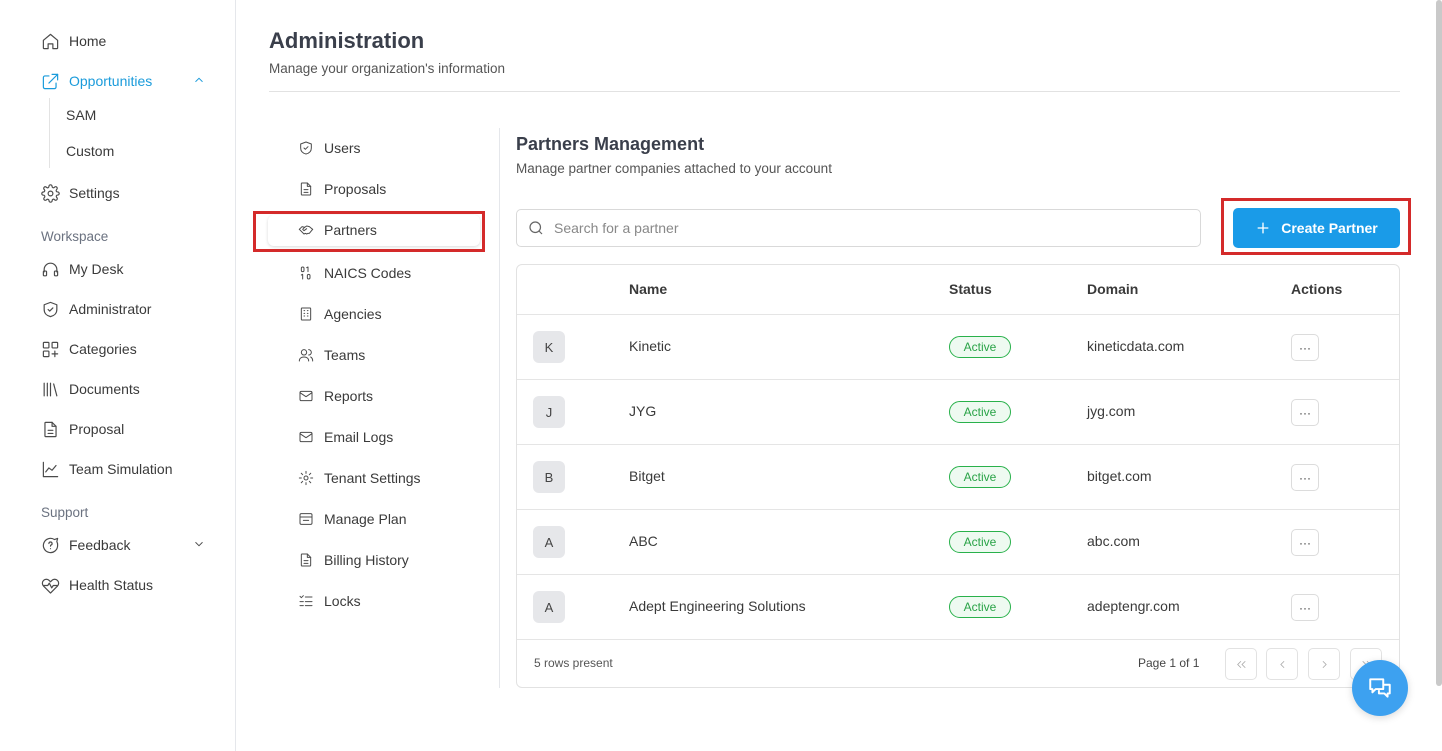 The image size is (1442, 751). I want to click on heart-pulse-icon, so click(50, 585).